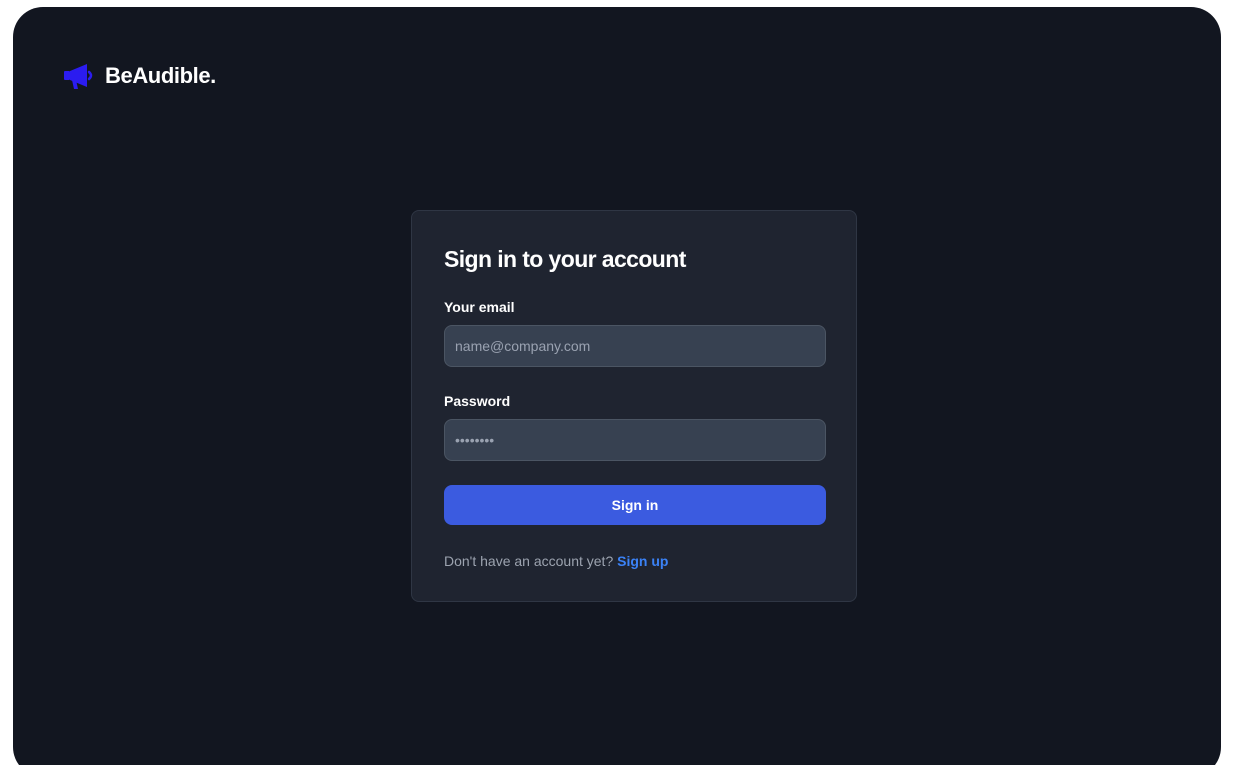  Describe the element at coordinates (635, 505) in the screenshot. I see `sign-in-button: Sign in` at that location.